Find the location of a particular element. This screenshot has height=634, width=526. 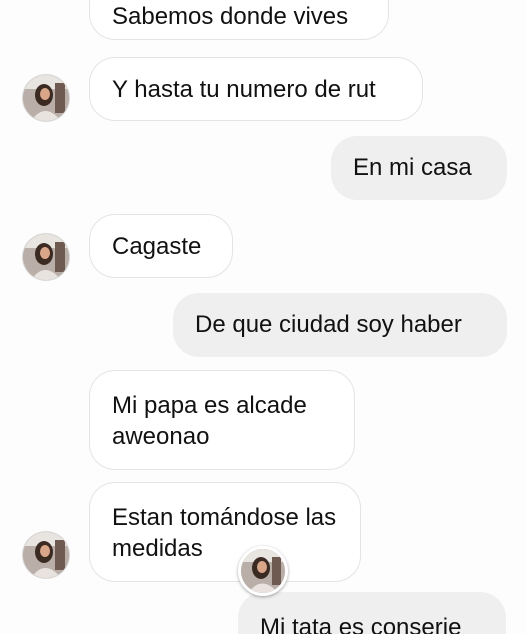

message-text: De que ciudad soy haber is located at coordinates (328, 324).